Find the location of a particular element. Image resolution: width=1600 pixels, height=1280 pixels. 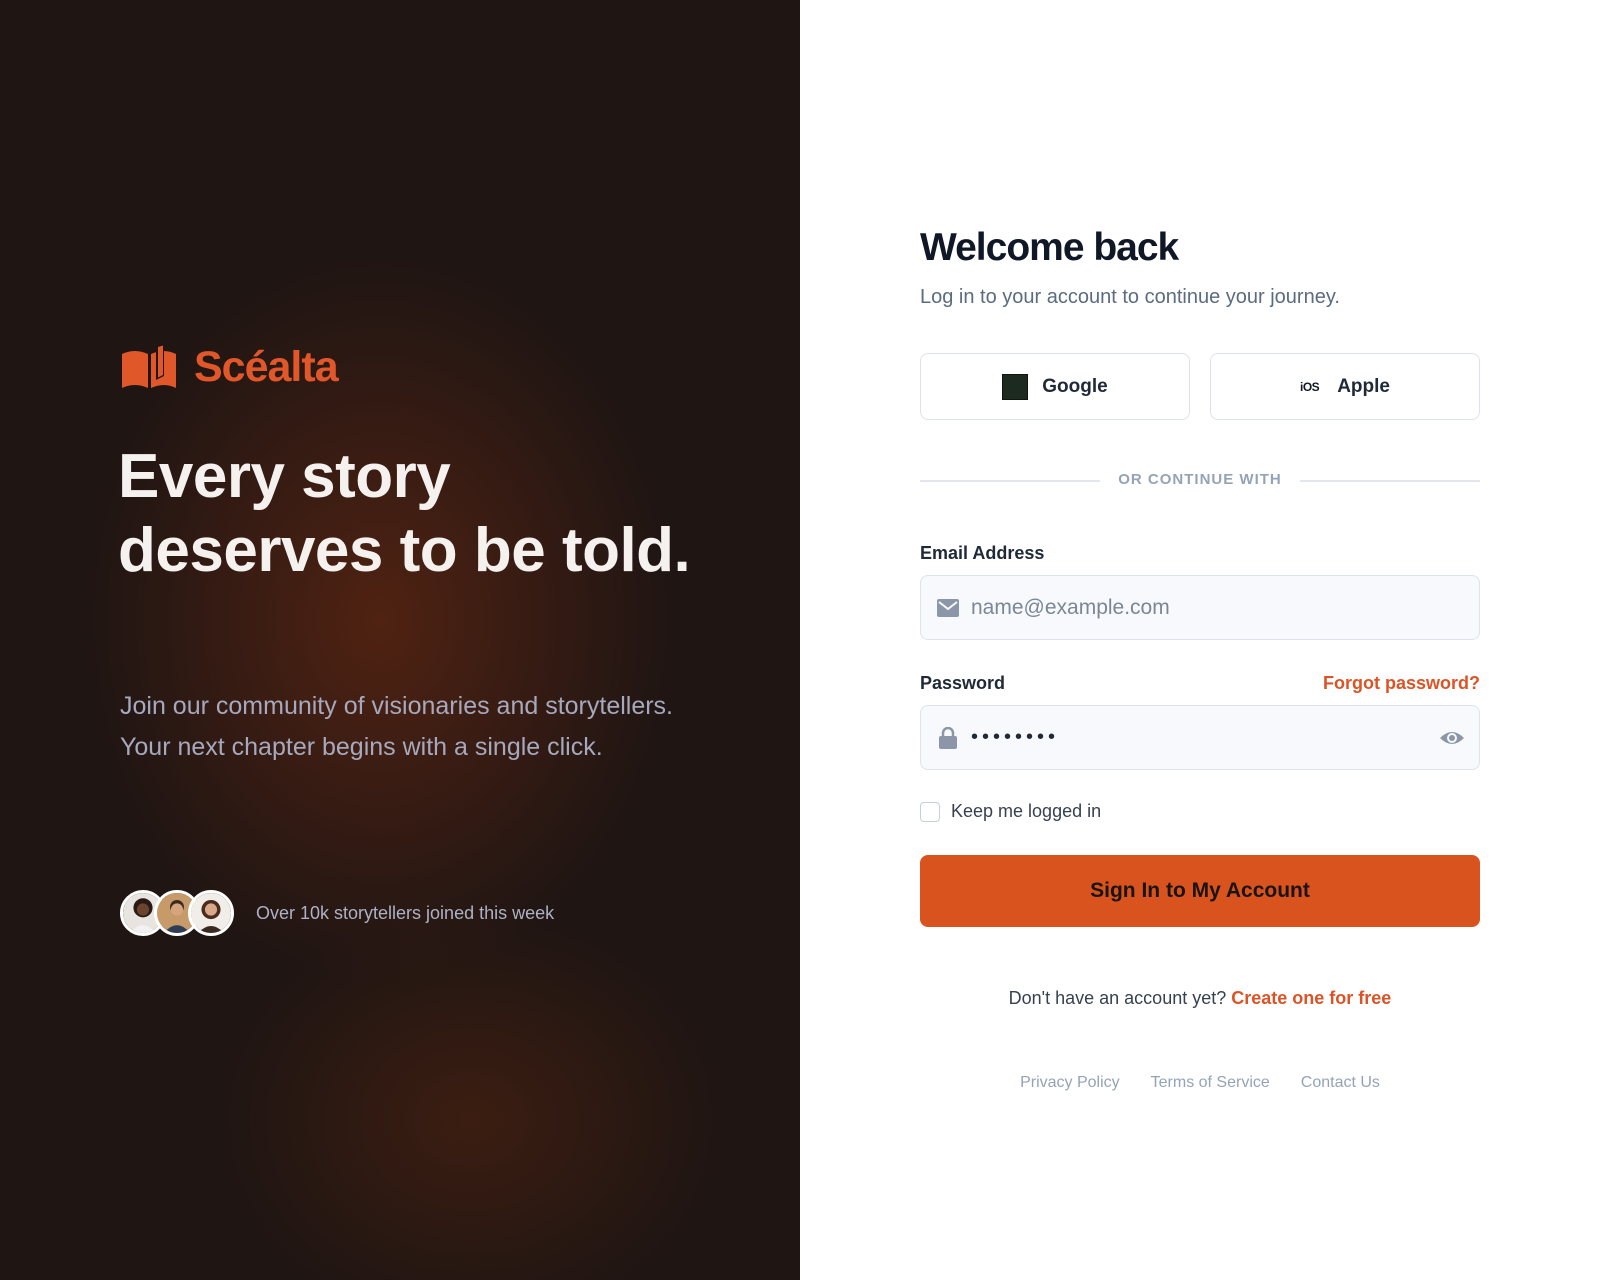

sign-in-button: Sign In to My Account is located at coordinates (1200, 891).